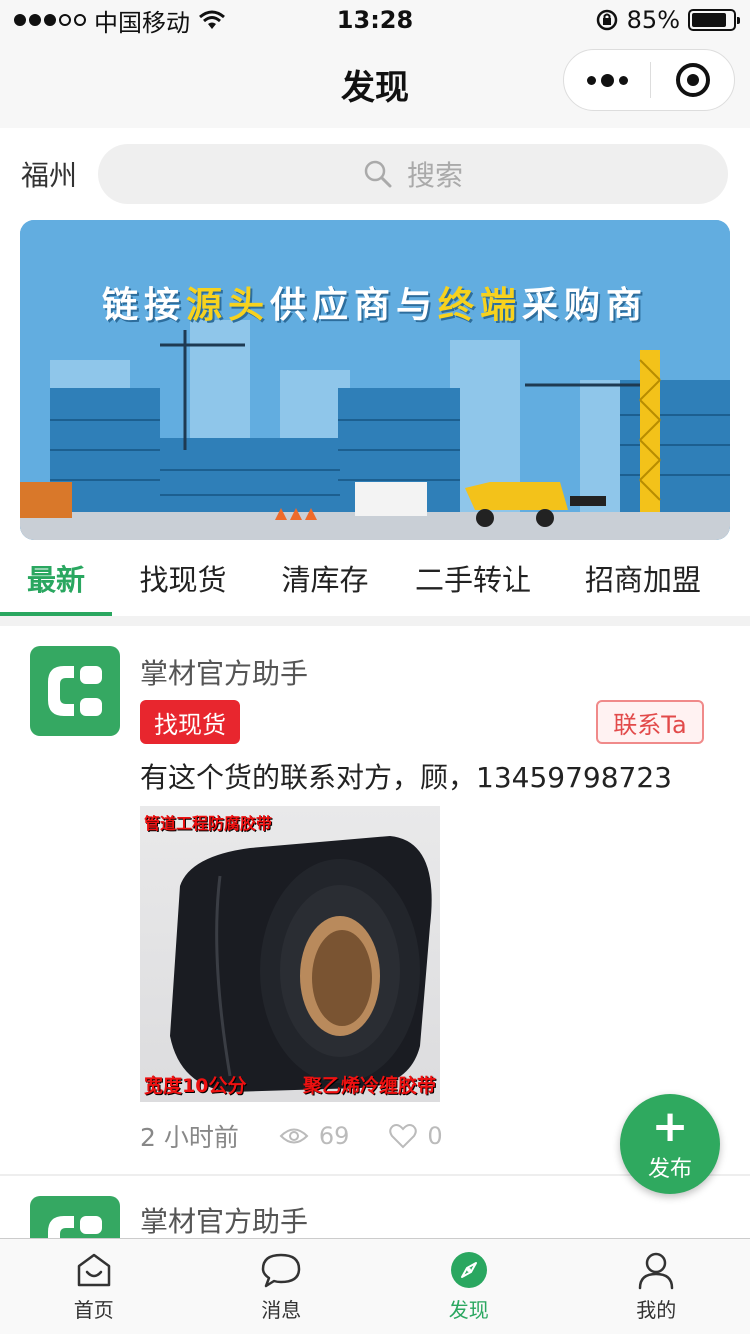 The height and width of the screenshot is (1334, 750). I want to click on home-icon, so click(93, 1270).